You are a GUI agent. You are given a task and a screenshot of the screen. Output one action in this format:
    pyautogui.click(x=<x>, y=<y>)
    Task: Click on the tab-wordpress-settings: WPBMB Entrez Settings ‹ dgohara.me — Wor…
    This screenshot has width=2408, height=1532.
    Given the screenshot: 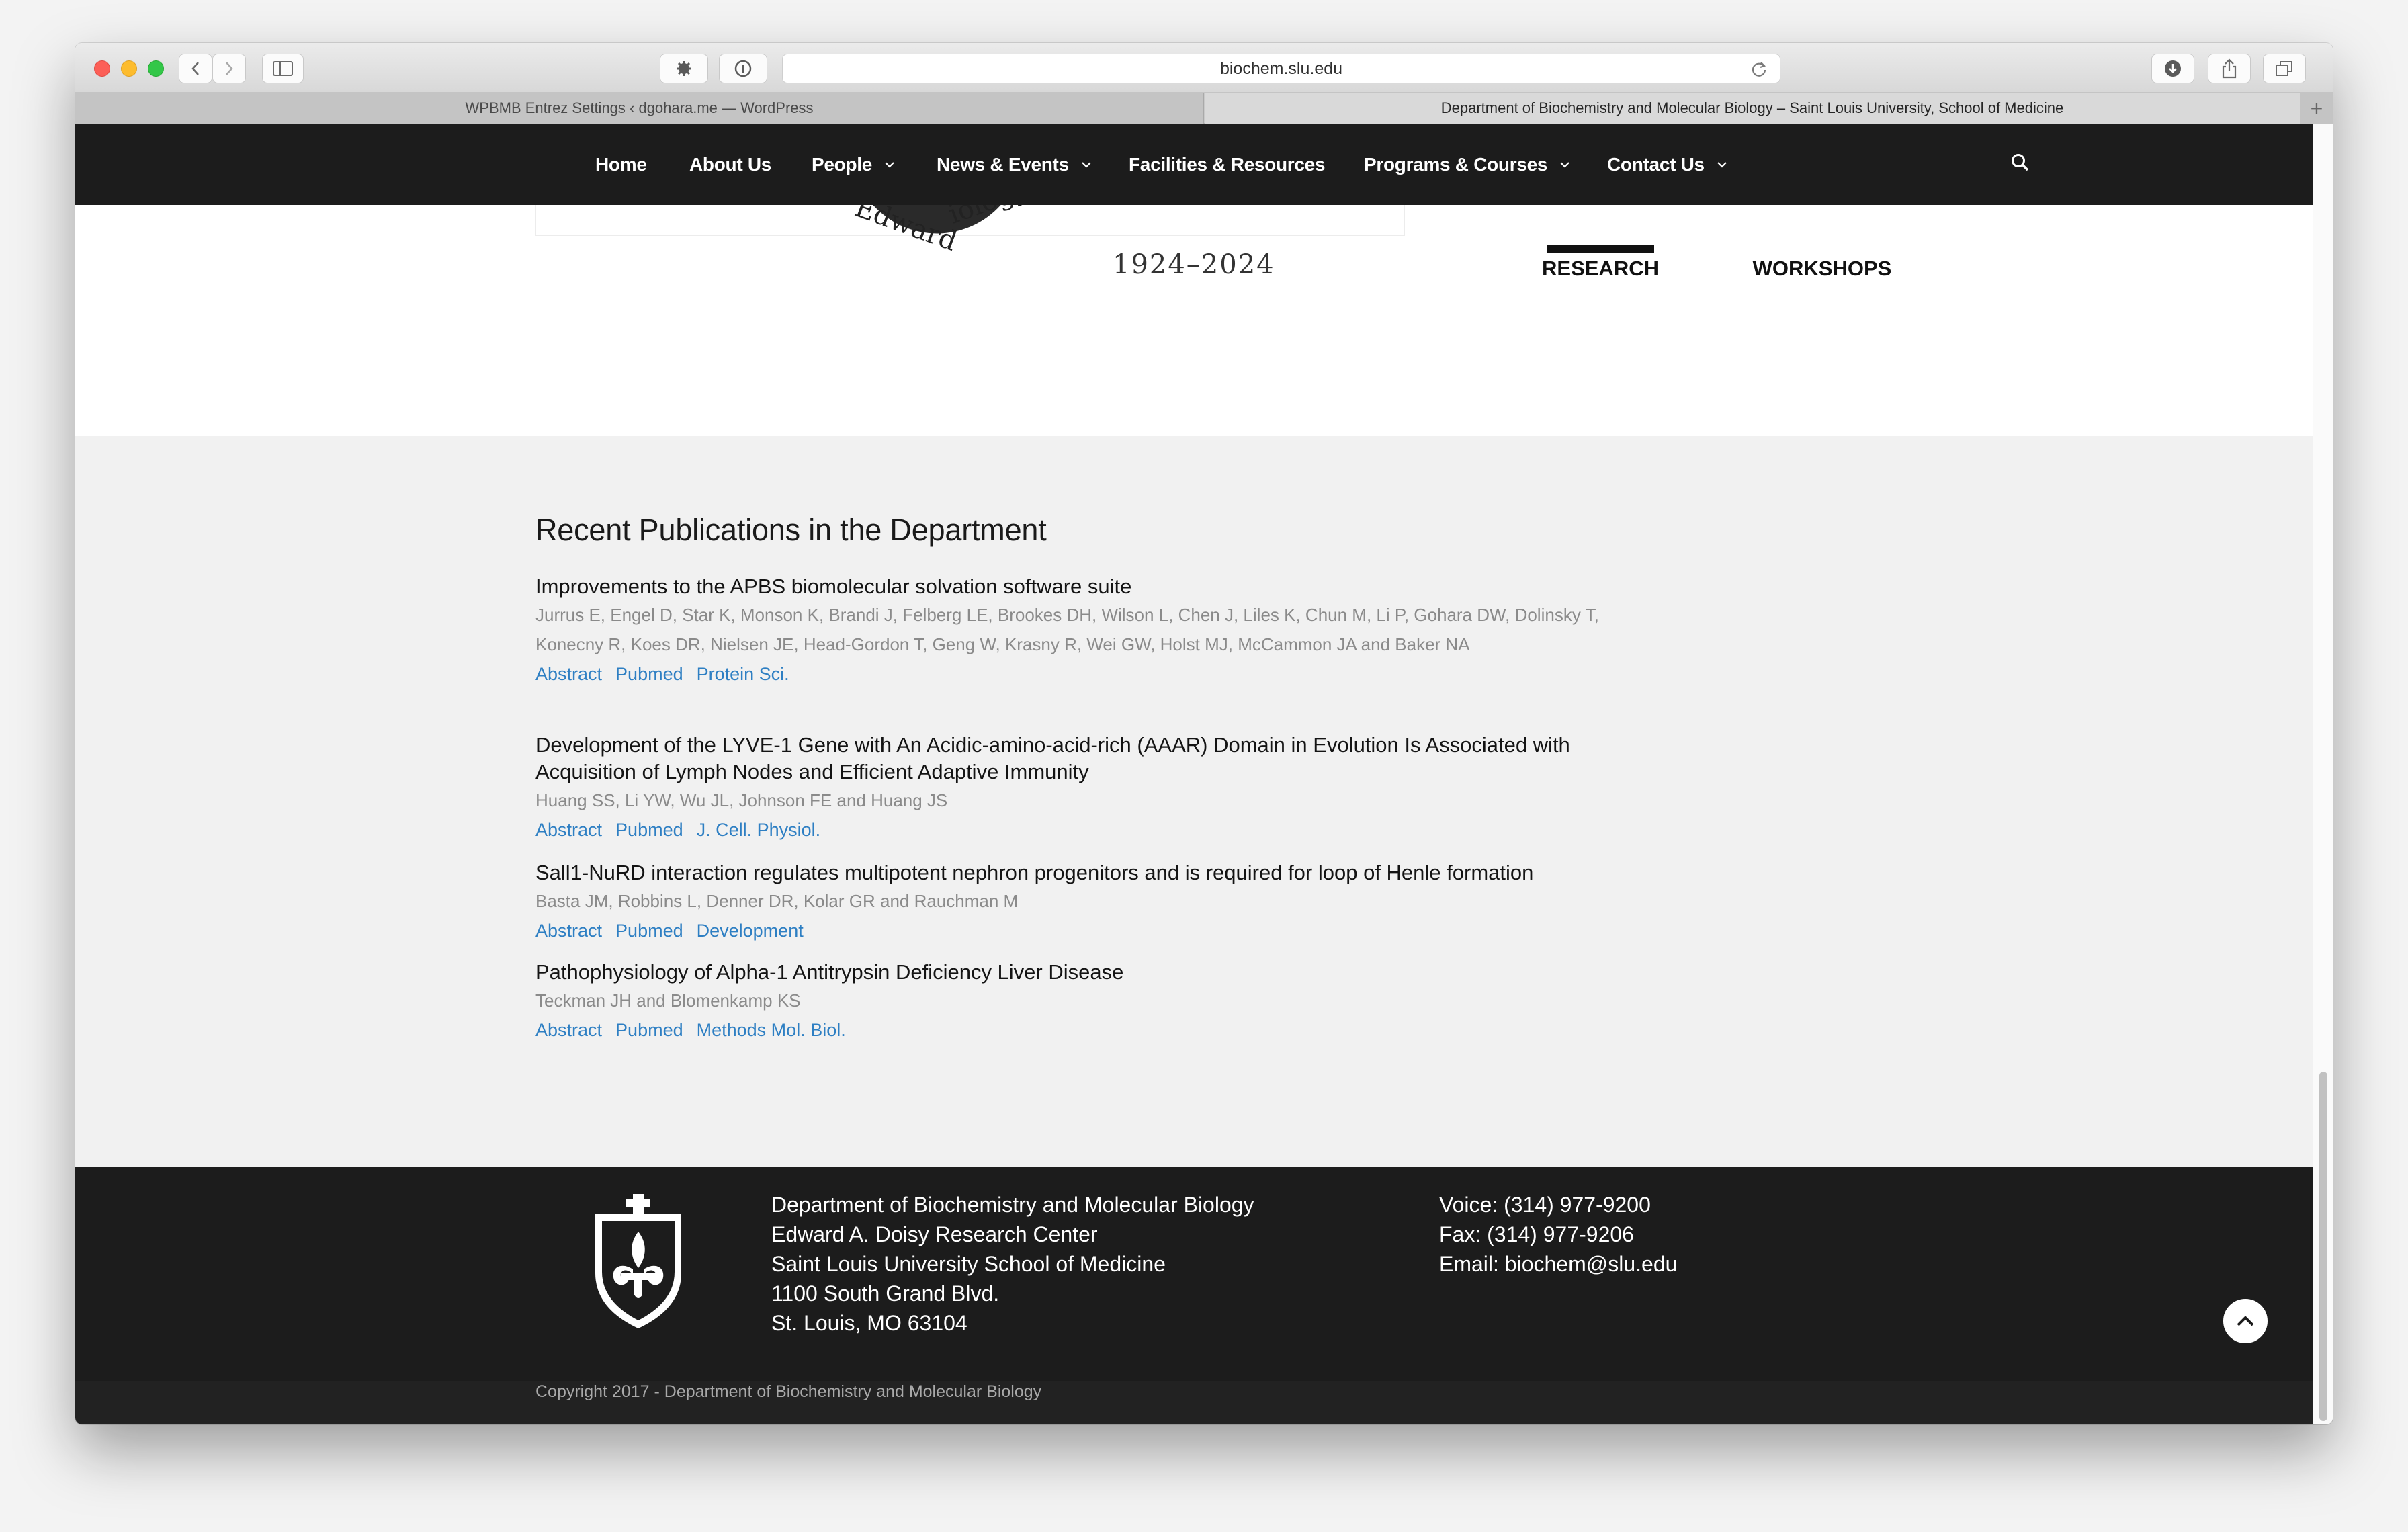 What is the action you would take?
    pyautogui.click(x=639, y=108)
    